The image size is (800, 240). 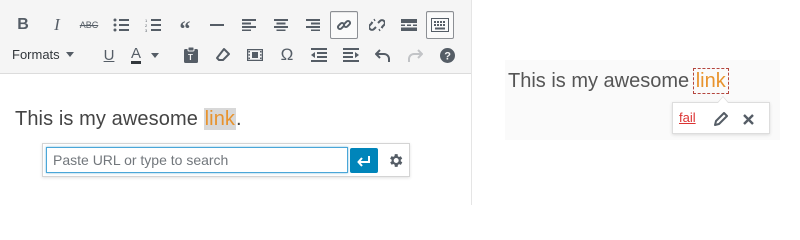 I want to click on remove-link-icon, so click(x=377, y=25).